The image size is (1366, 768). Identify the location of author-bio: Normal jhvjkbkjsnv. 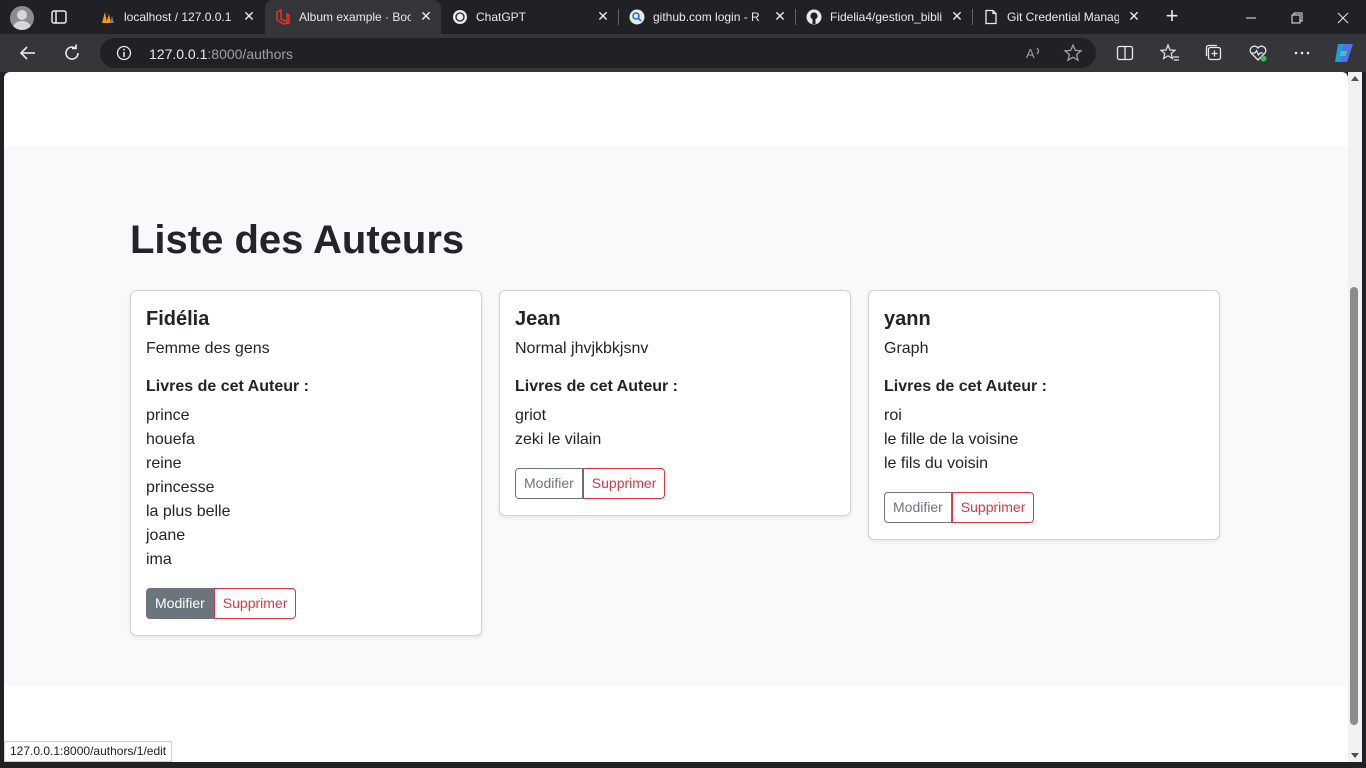
(582, 348).